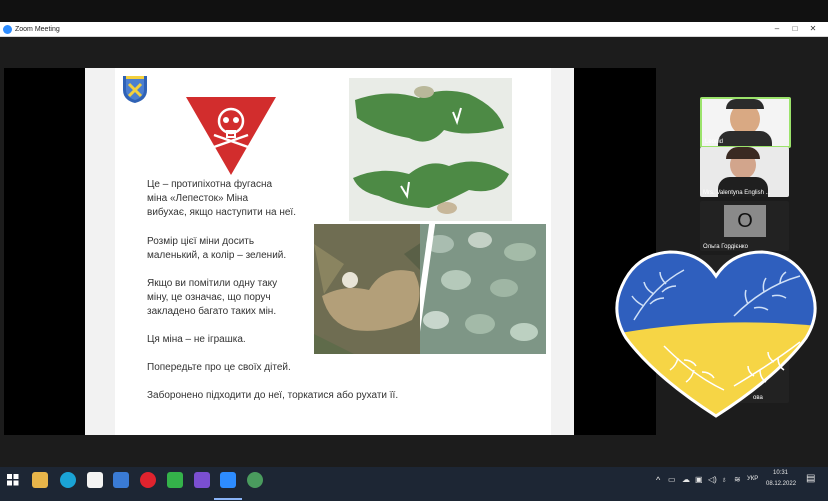 The width and height of the screenshot is (828, 501). What do you see at coordinates (209, 297) in the screenshot?
I see `slide-text-7: міну, це означає, що поруч` at bounding box center [209, 297].